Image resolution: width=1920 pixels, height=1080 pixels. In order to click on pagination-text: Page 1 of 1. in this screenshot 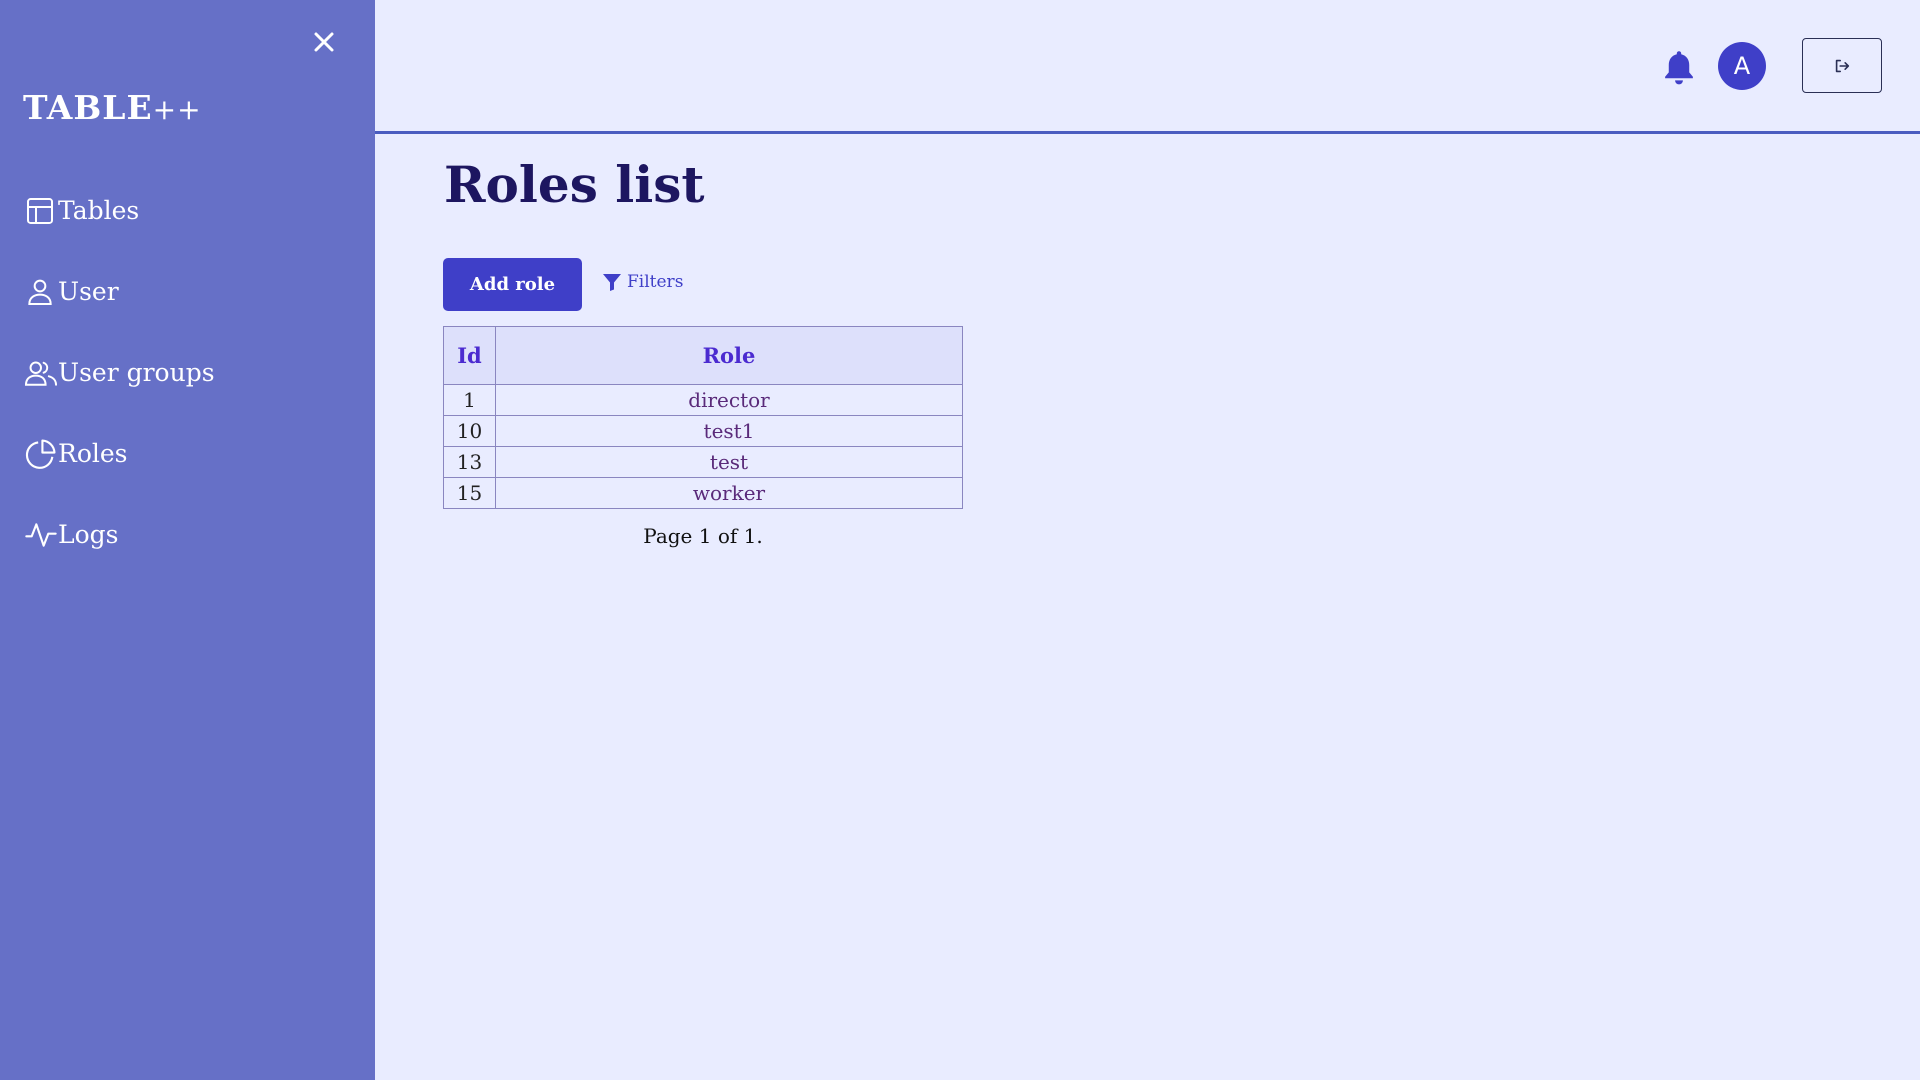, I will do `click(703, 536)`.